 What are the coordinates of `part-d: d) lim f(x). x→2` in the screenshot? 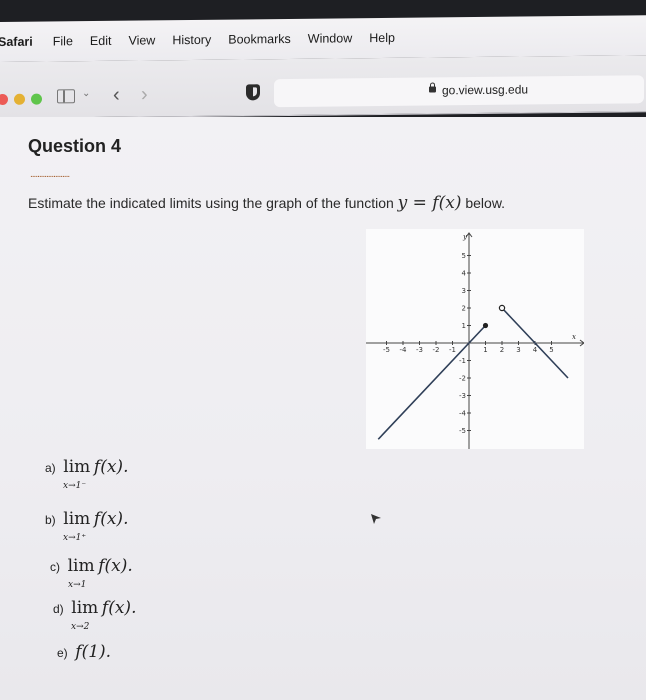 It's located at (95, 615).